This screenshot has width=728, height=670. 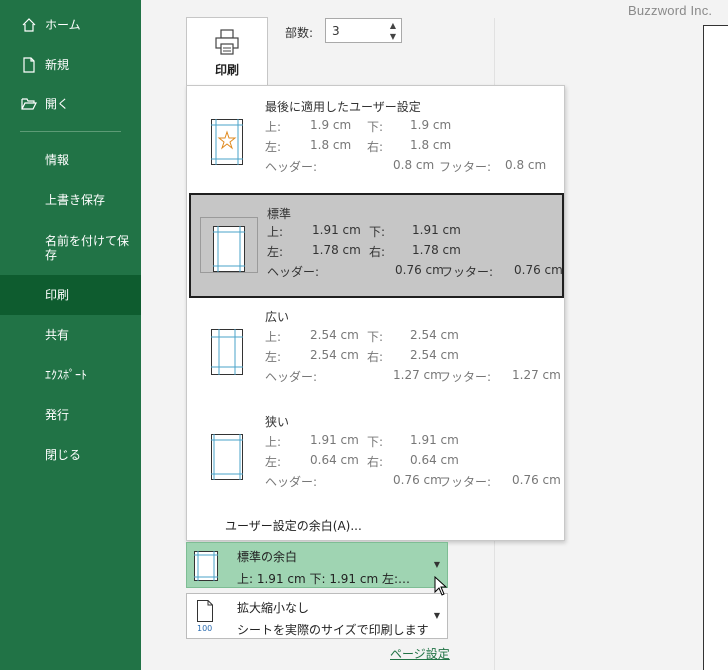 I want to click on nav-export: ｴｸｽﾎﾟｰﾄ, so click(x=70, y=375).